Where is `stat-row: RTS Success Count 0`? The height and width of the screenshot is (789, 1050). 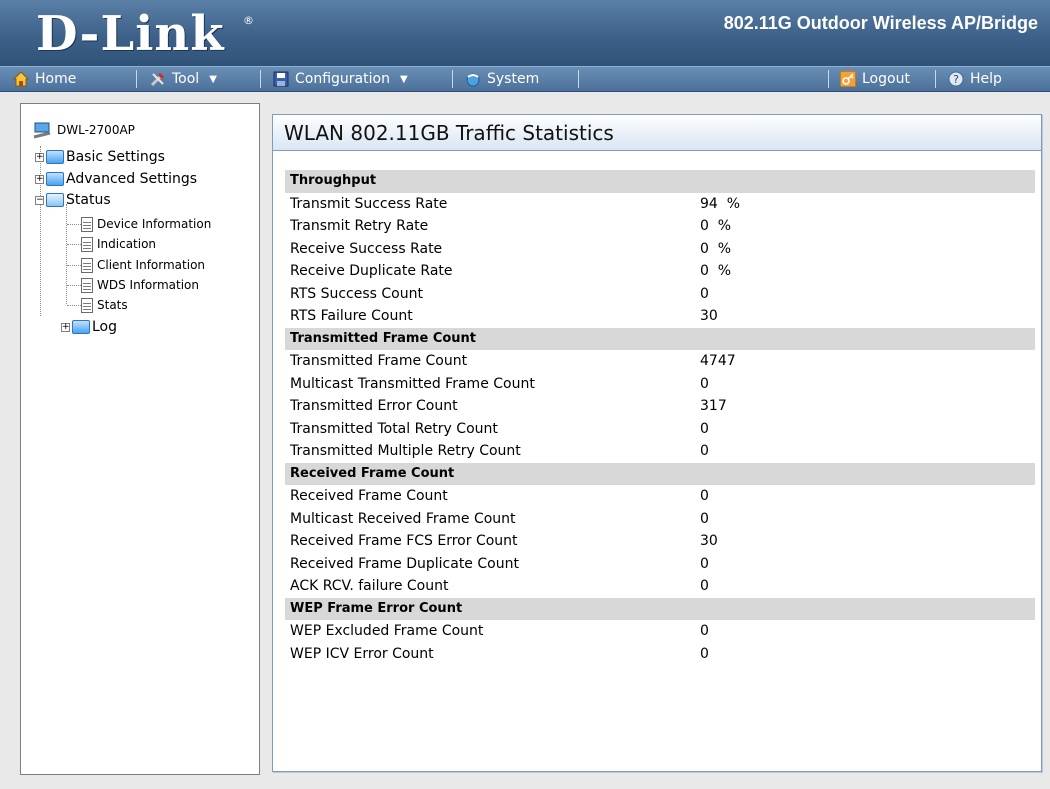 stat-row: RTS Success Count 0 is located at coordinates (660, 294).